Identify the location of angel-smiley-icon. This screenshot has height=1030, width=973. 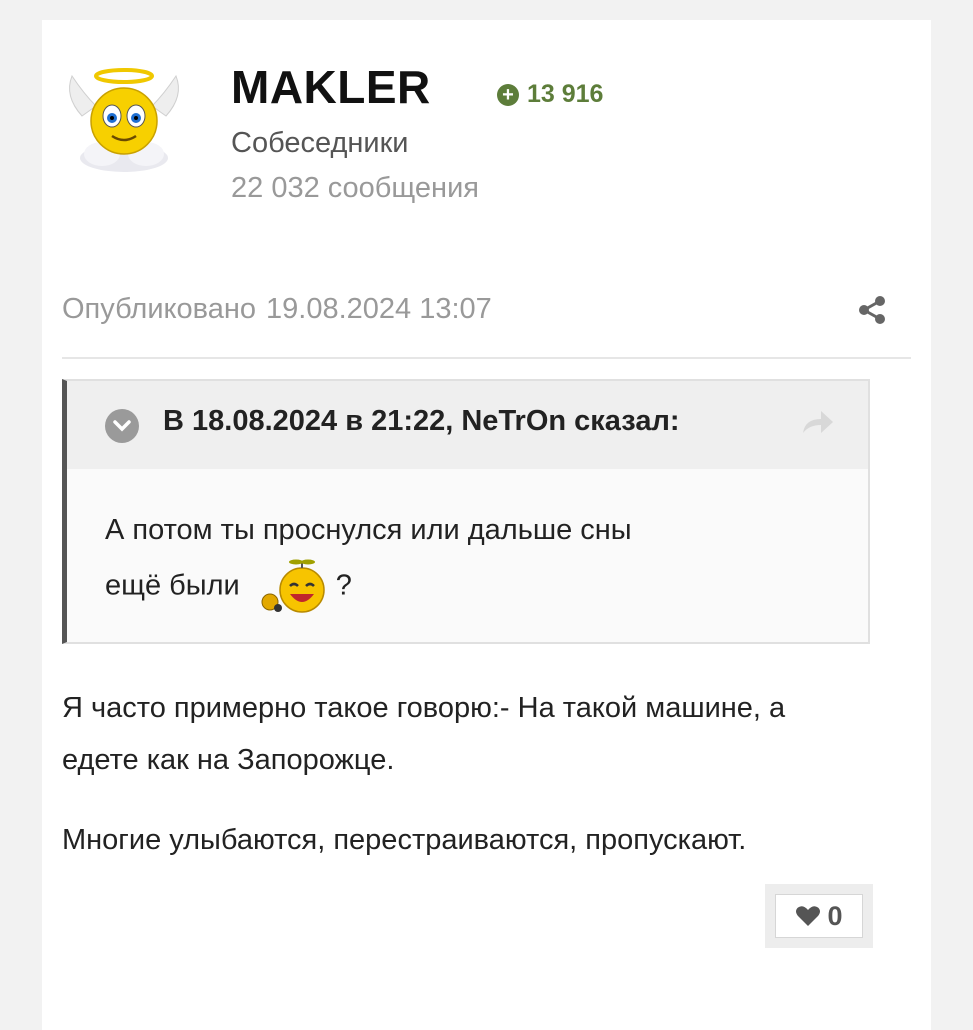
(124, 120).